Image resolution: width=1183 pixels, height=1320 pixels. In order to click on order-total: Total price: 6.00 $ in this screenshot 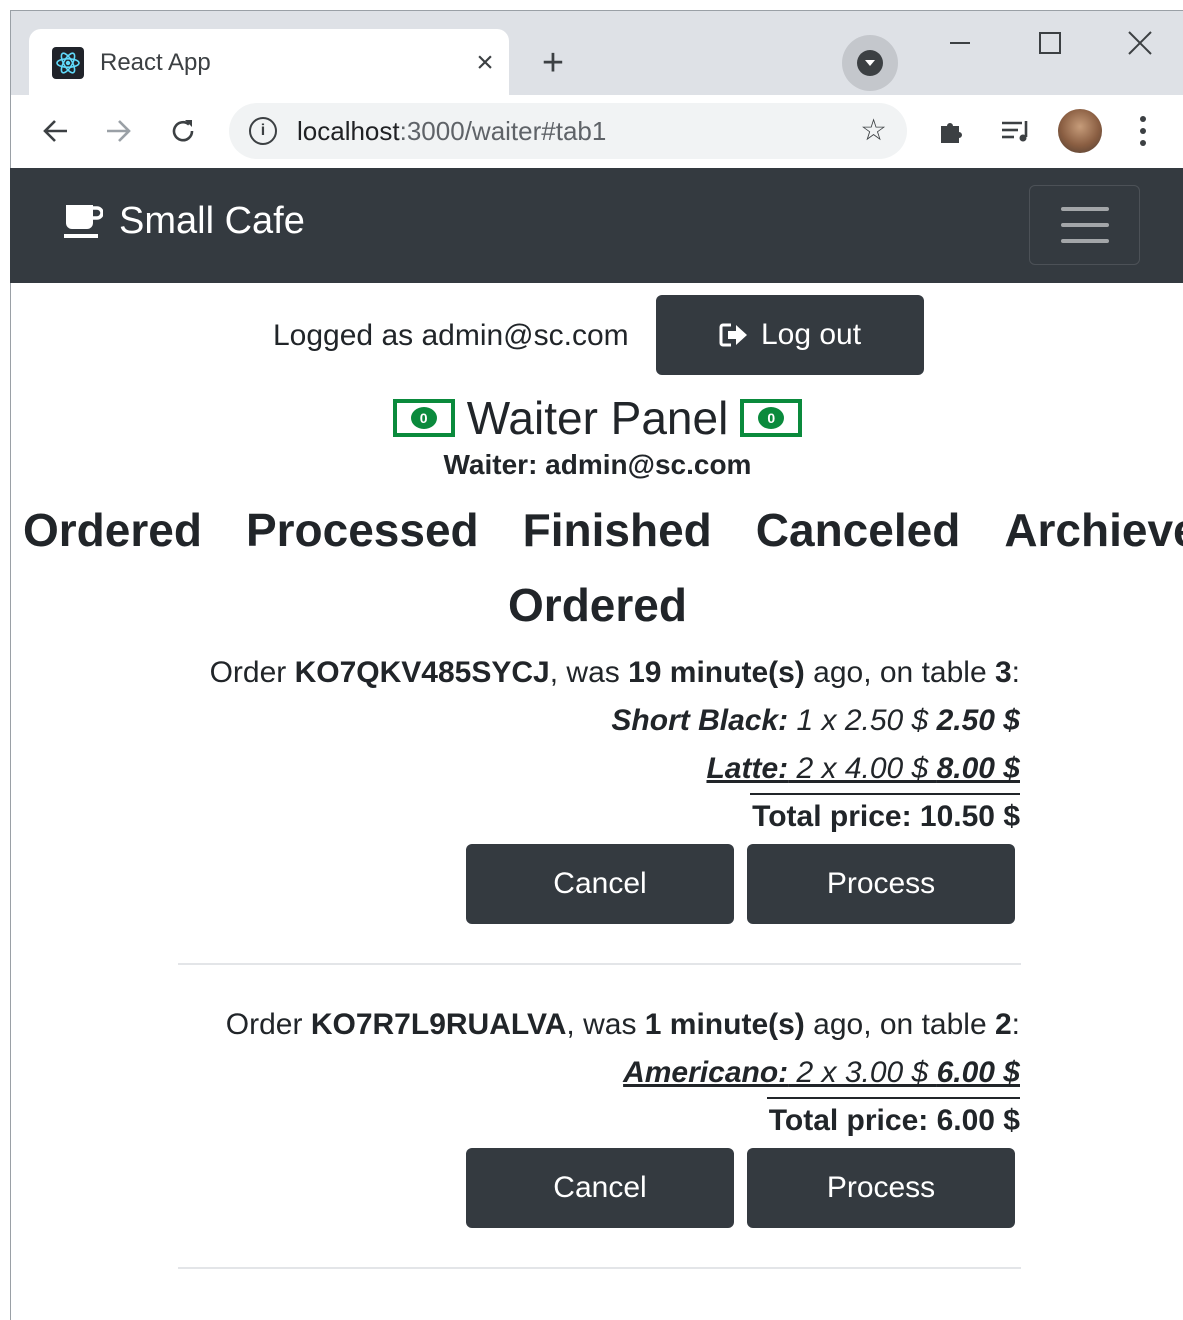, I will do `click(893, 1120)`.